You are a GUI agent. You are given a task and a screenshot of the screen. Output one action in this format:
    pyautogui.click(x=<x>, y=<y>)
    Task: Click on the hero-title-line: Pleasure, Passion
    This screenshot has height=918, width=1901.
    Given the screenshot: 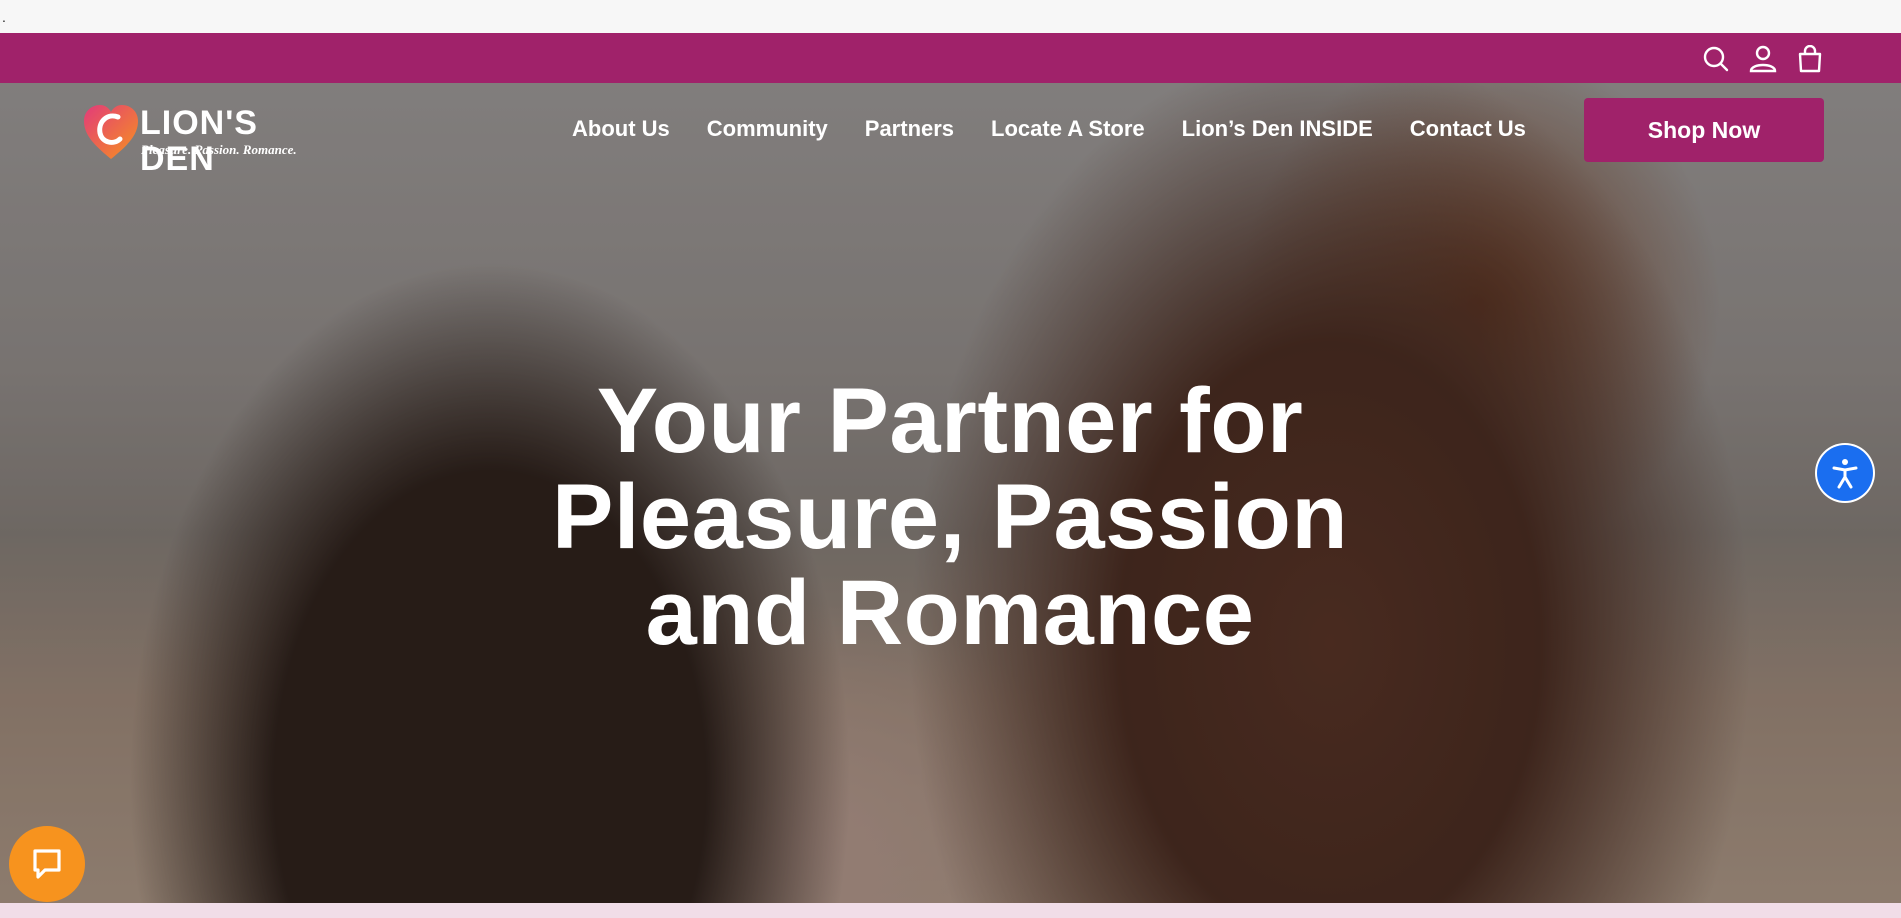 What is the action you would take?
    pyautogui.click(x=950, y=517)
    